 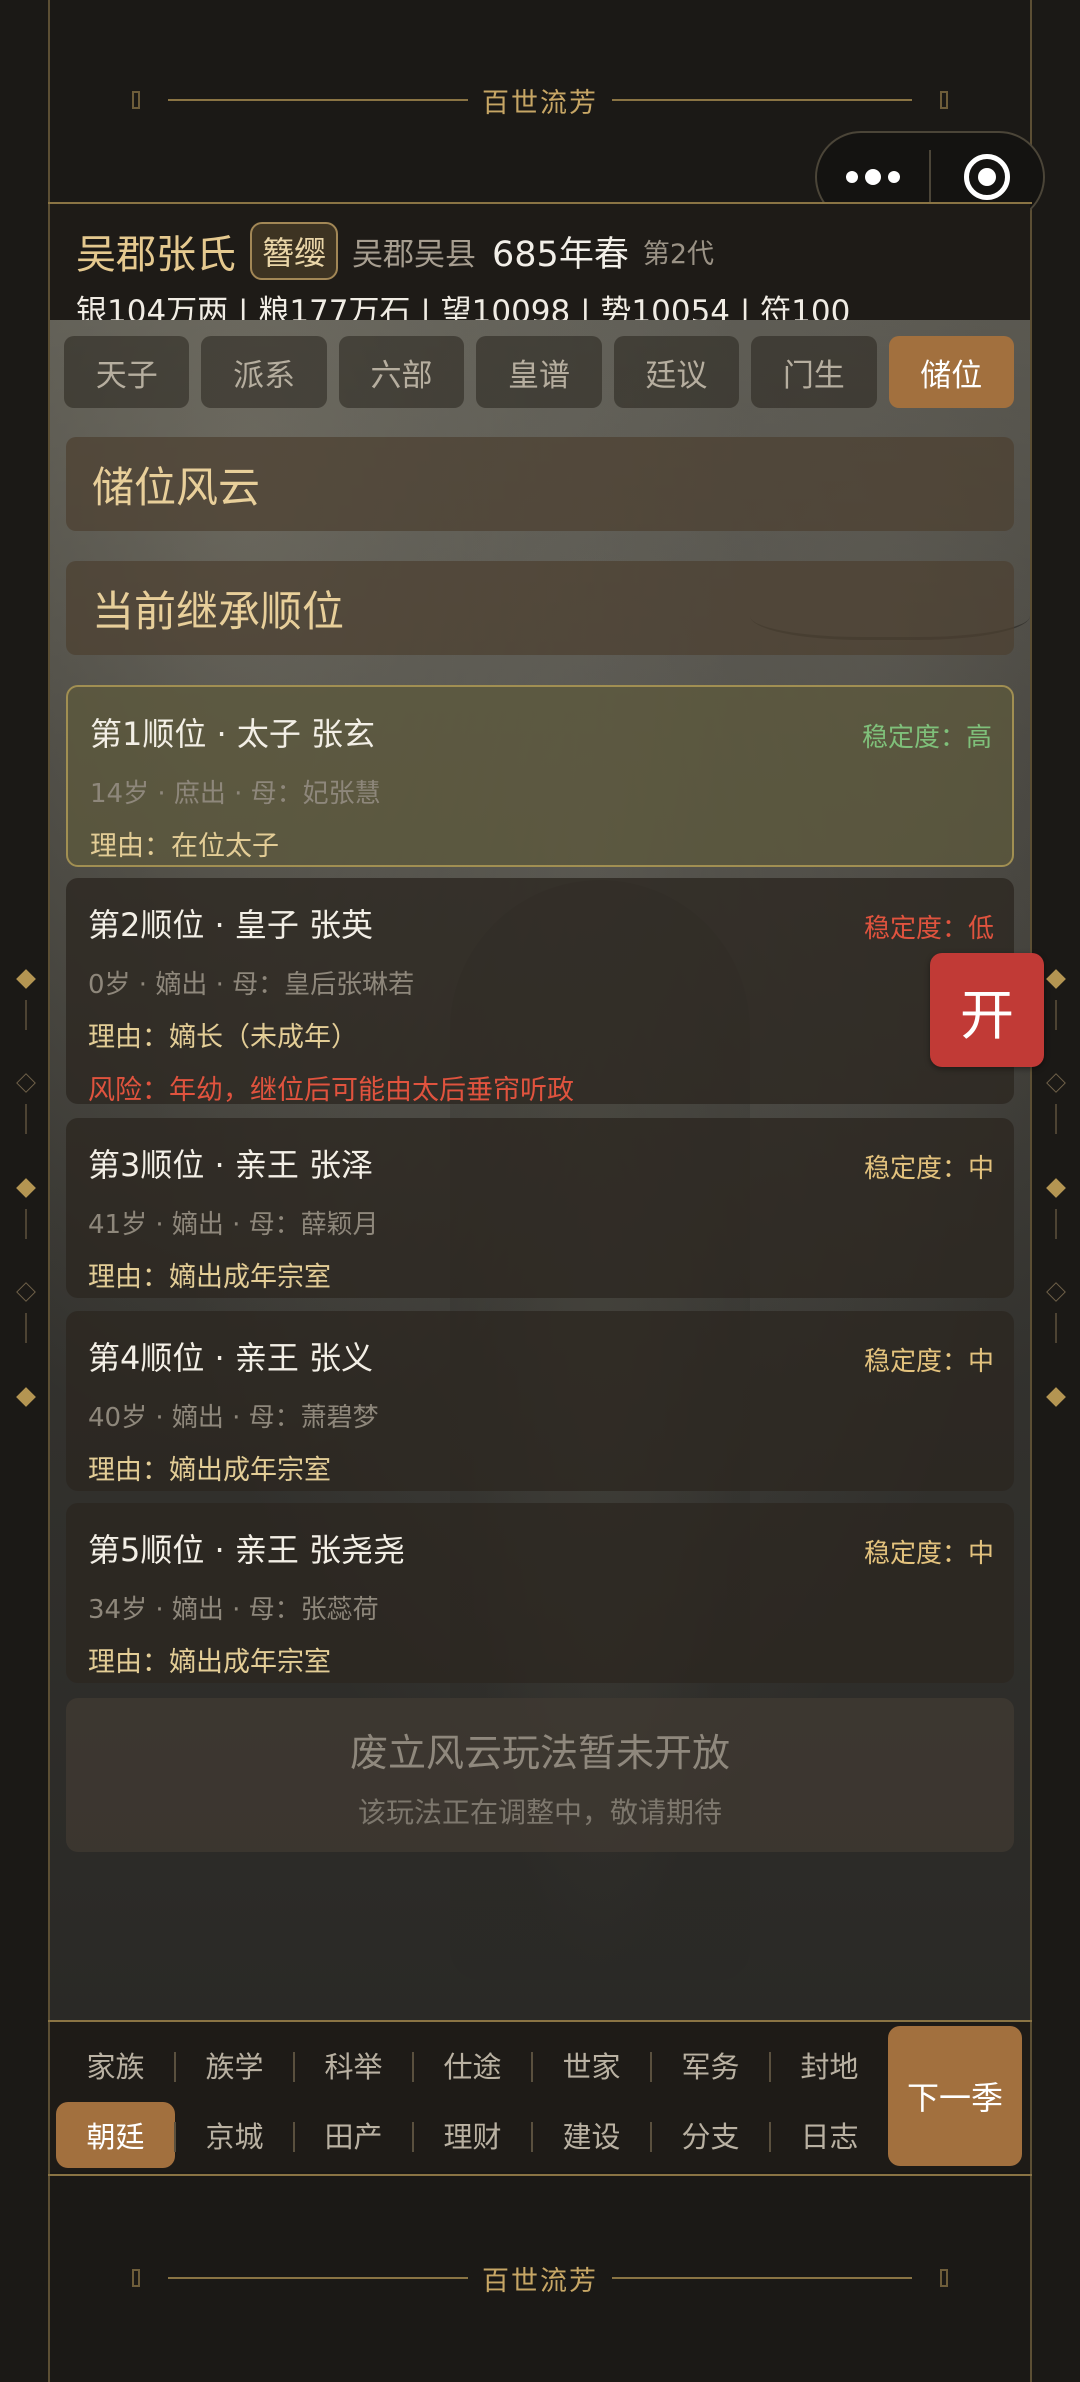 I want to click on clan-name: 吴郡张氏, so click(x=156, y=255).